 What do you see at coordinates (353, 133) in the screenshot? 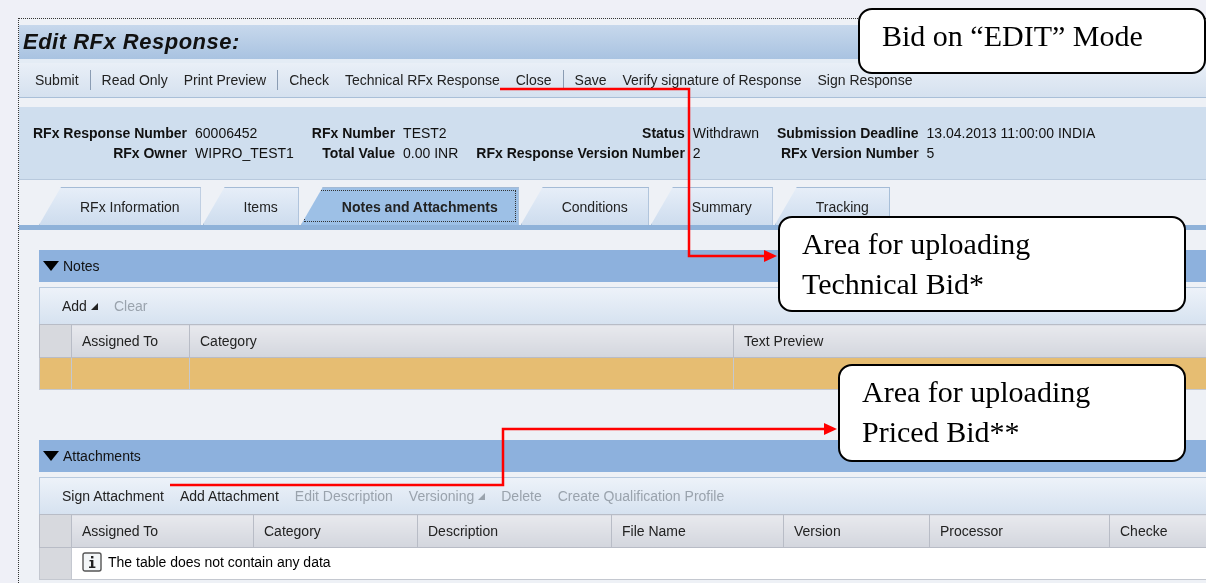
I see `field-label: RFx Number` at bounding box center [353, 133].